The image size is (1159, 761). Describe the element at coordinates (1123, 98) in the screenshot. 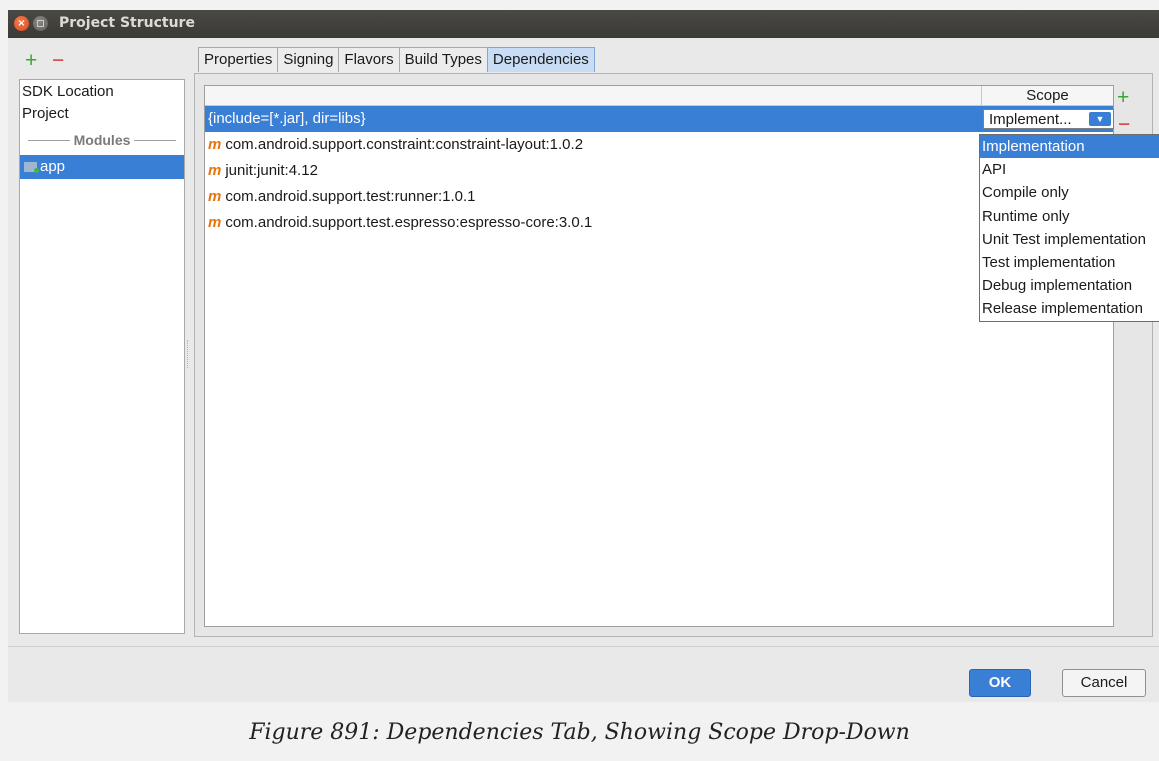

I see `add-dependency-icon: +` at that location.